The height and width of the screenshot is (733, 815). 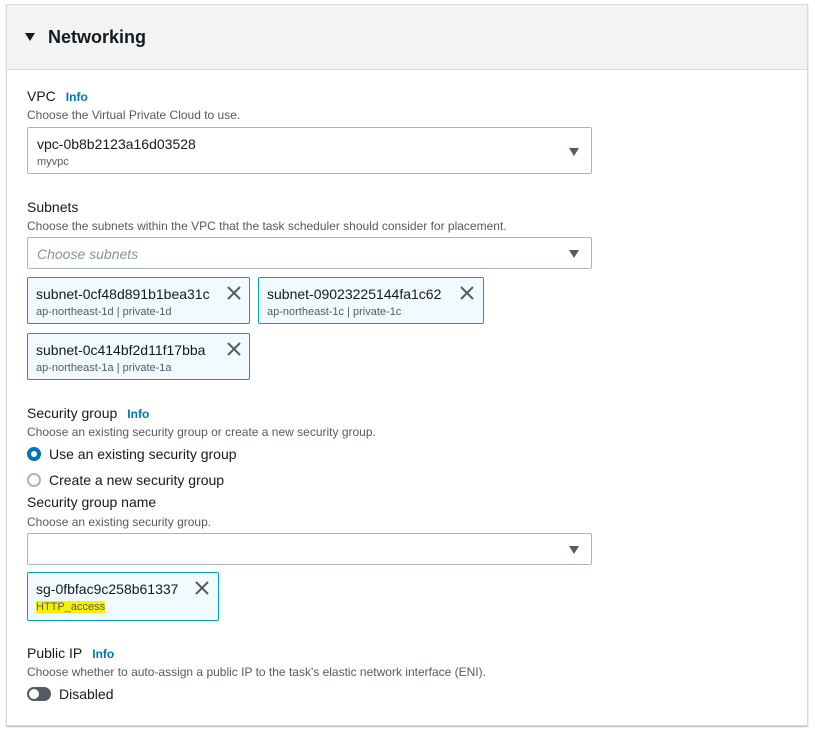 What do you see at coordinates (92, 502) in the screenshot?
I see `security-group-name-label: Security group name` at bounding box center [92, 502].